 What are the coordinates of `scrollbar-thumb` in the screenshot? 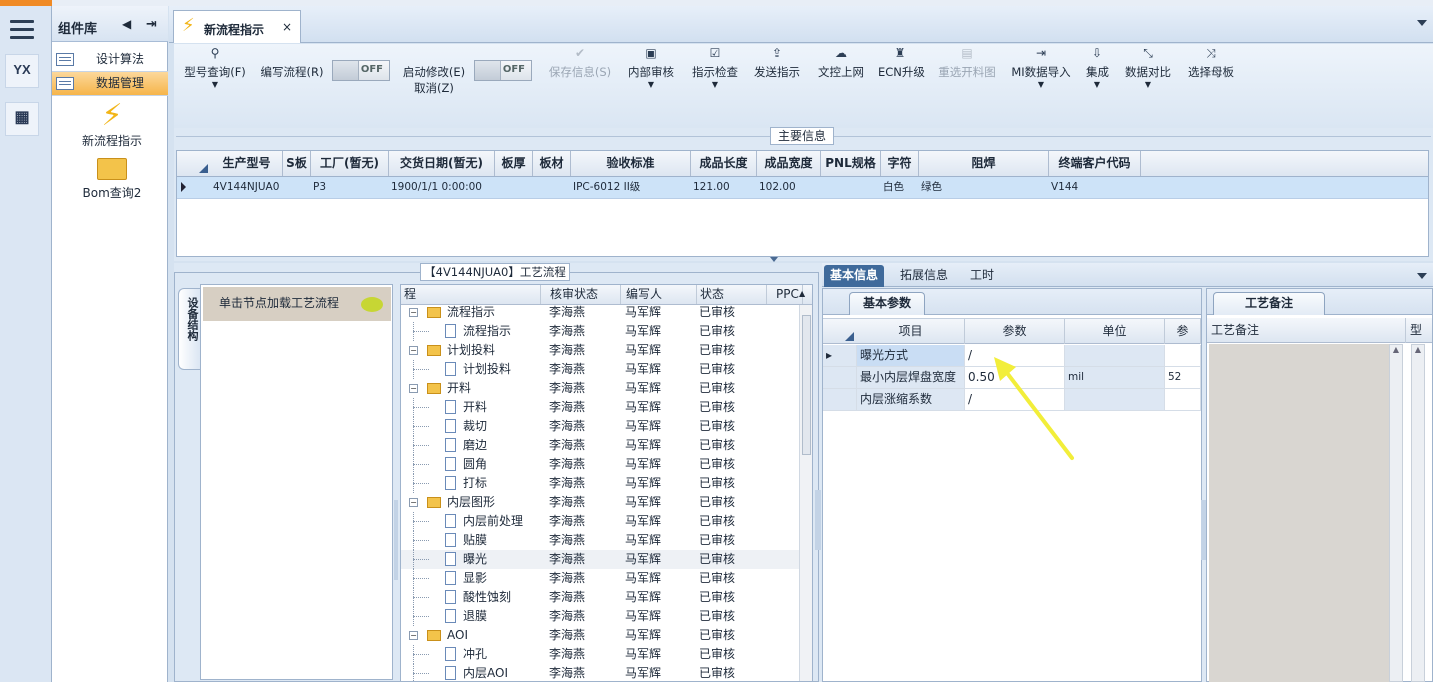 It's located at (806, 385).